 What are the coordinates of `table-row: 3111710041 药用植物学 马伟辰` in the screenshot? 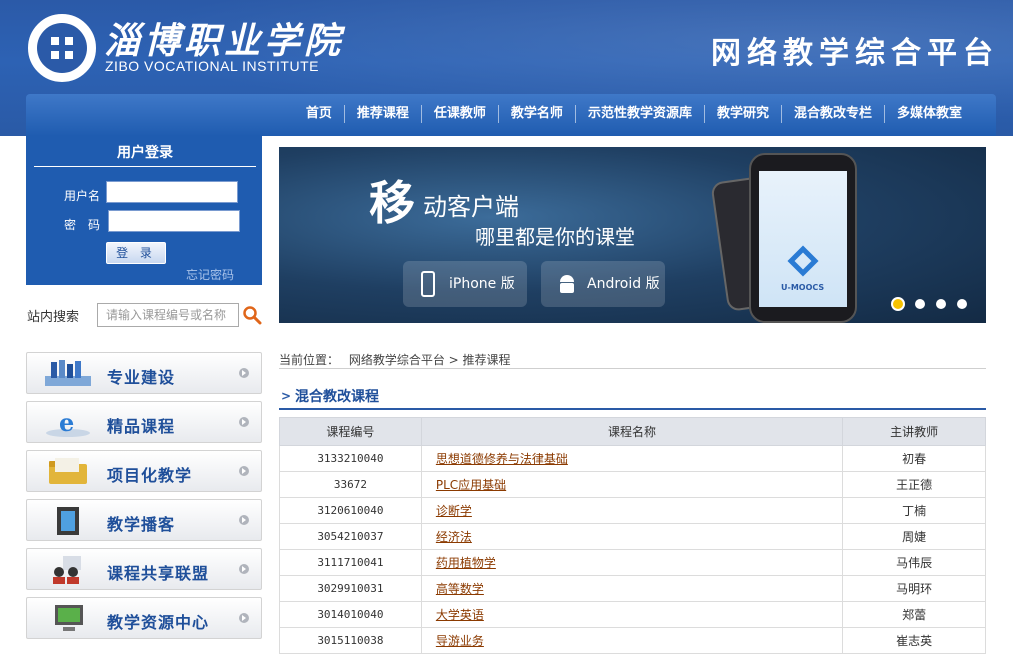 It's located at (632, 562).